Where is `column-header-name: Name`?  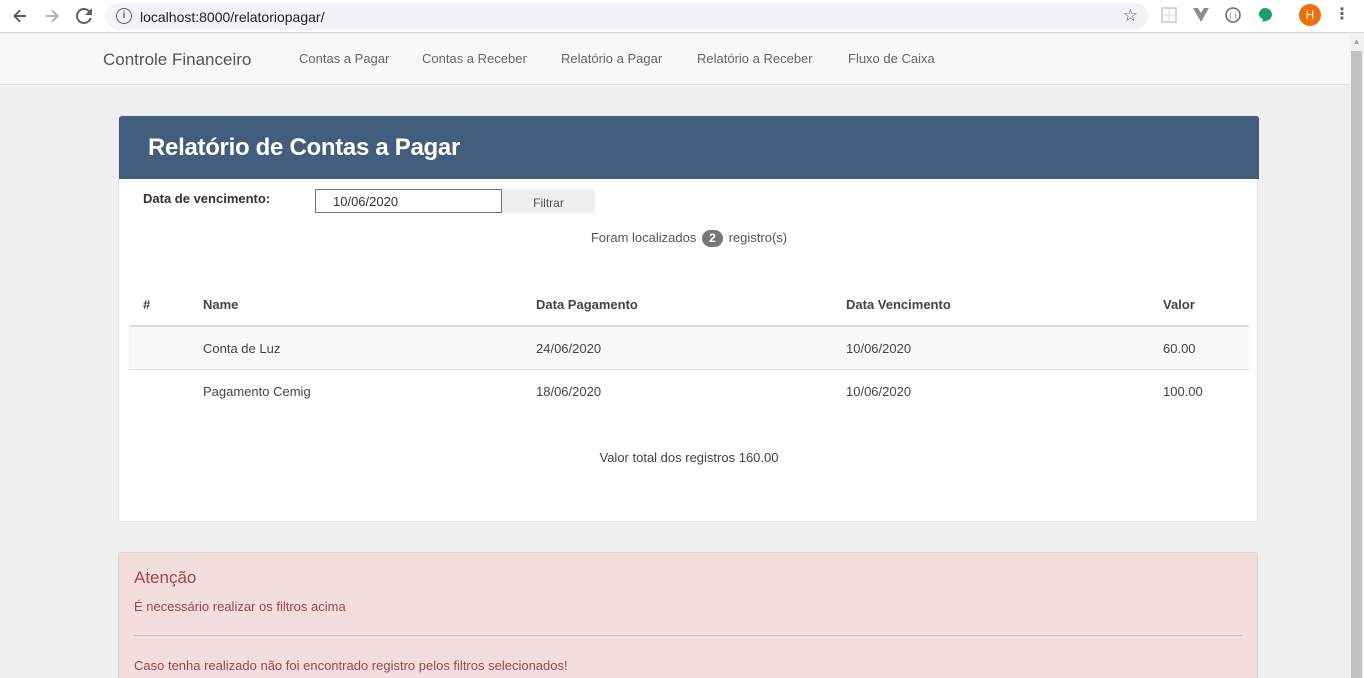
column-header-name: Name is located at coordinates (221, 304).